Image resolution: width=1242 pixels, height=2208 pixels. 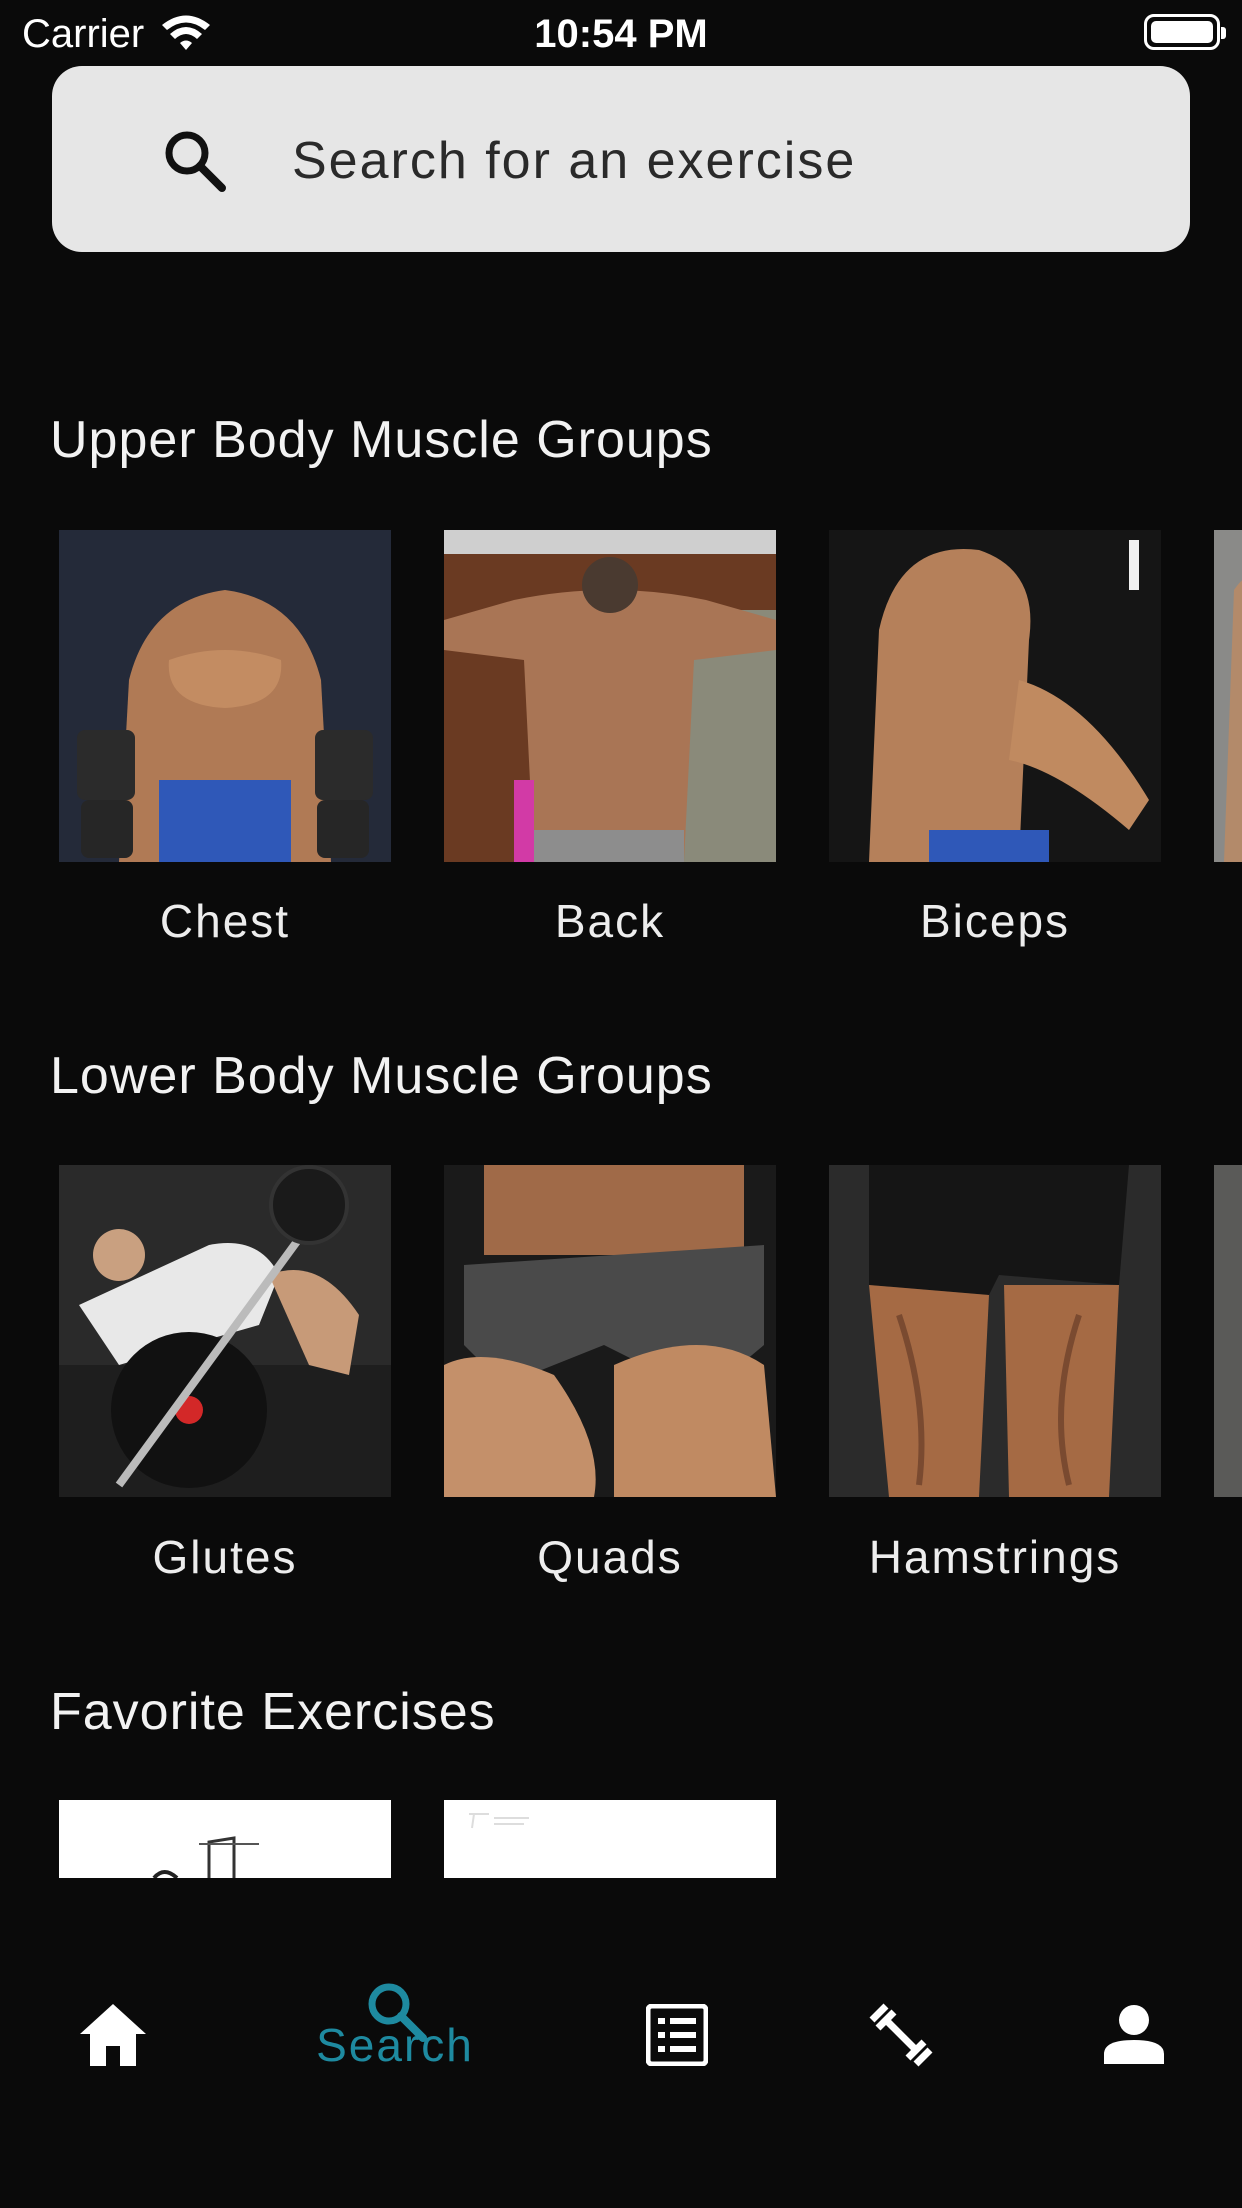 What do you see at coordinates (995, 1557) in the screenshot?
I see `muscle-label-hamstrings: Hamstrings` at bounding box center [995, 1557].